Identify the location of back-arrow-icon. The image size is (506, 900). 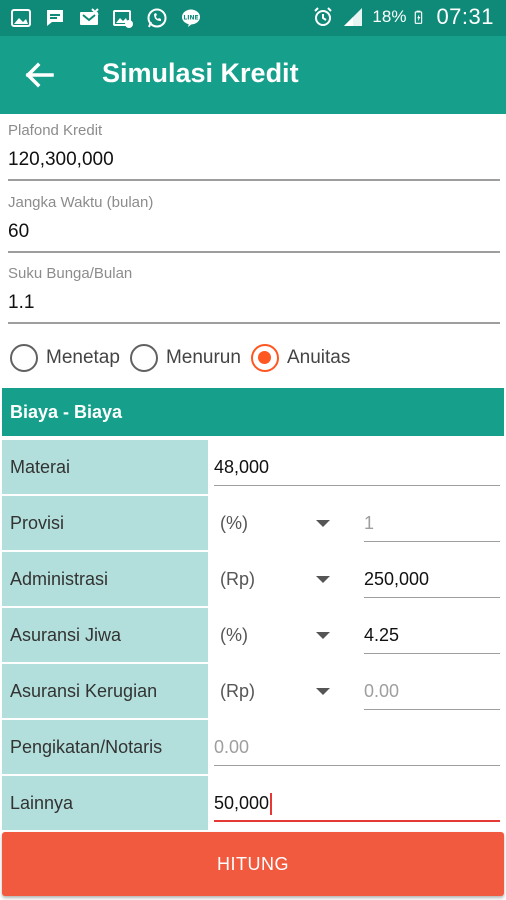
(40, 75).